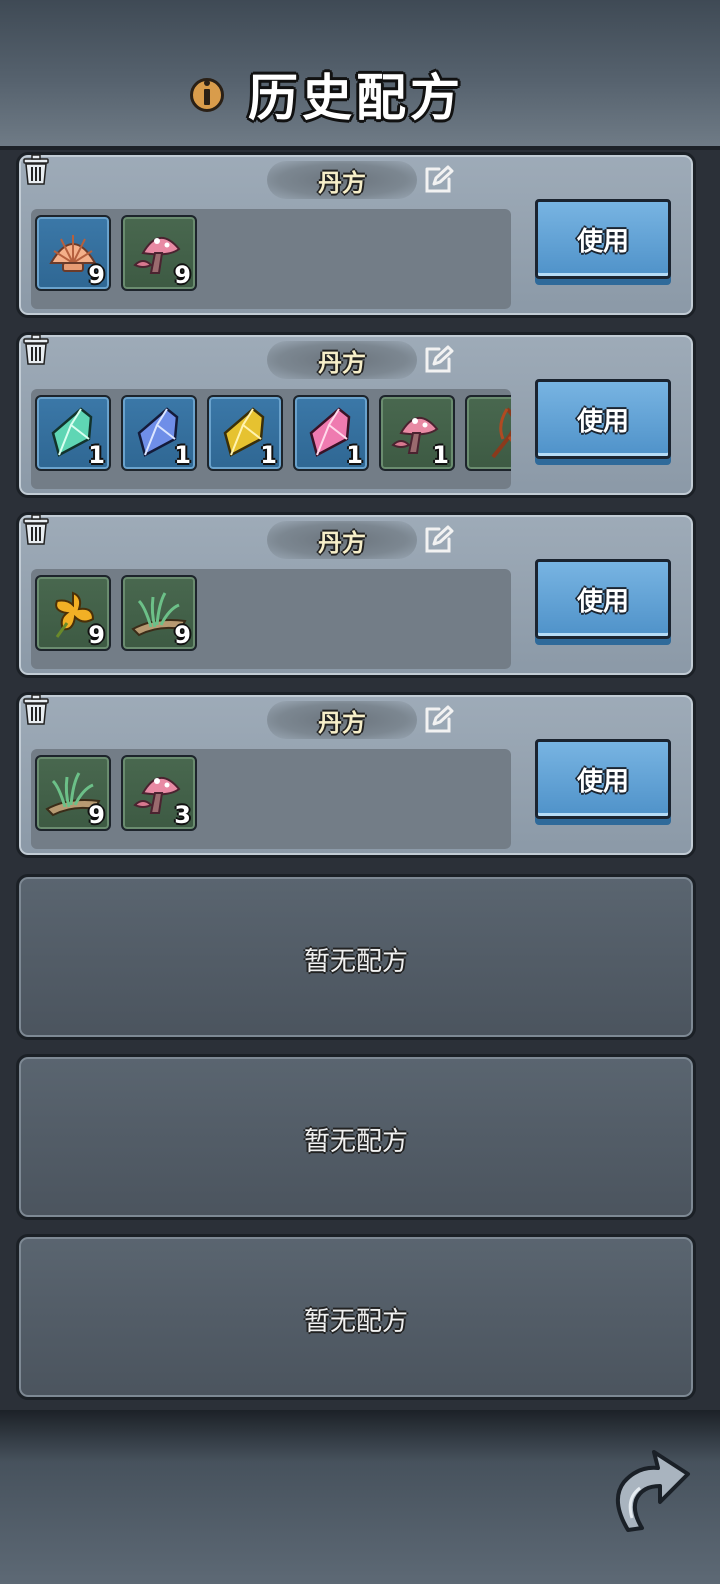  I want to click on root-icon, so click(501, 433).